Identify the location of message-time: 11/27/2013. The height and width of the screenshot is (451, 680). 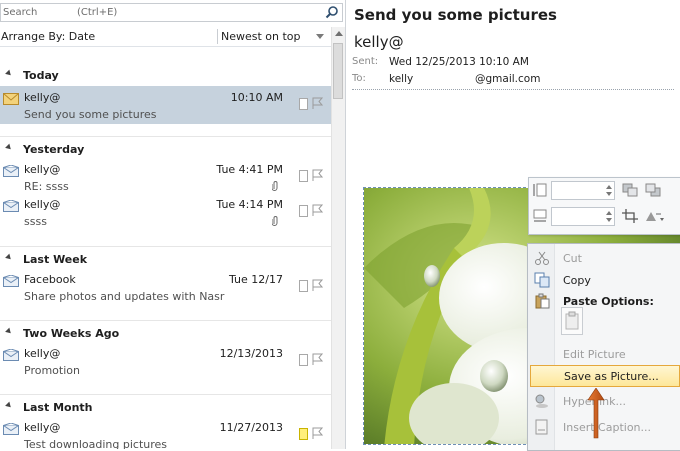
(251, 427).